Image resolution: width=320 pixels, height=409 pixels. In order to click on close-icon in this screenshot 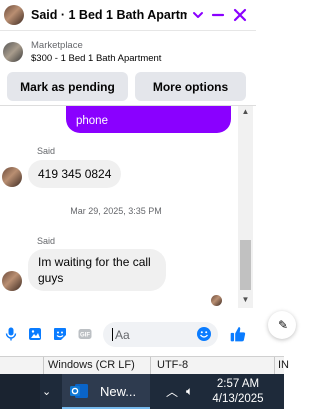, I will do `click(240, 15)`.